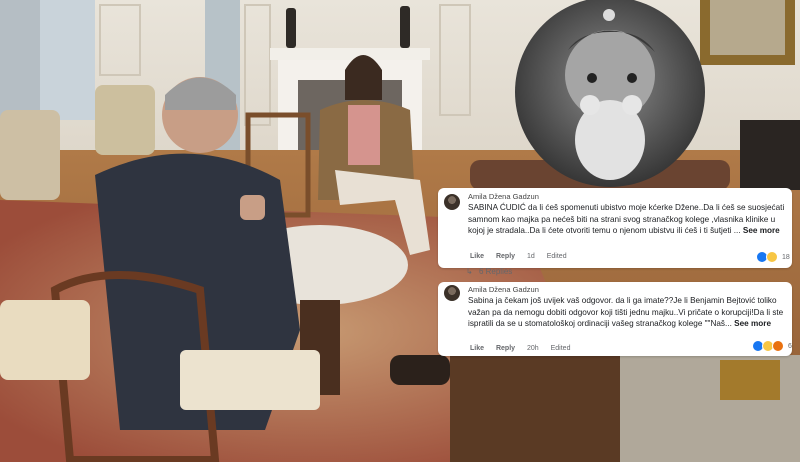 The width and height of the screenshot is (800, 462). I want to click on comment-time: 20h, so click(532, 348).